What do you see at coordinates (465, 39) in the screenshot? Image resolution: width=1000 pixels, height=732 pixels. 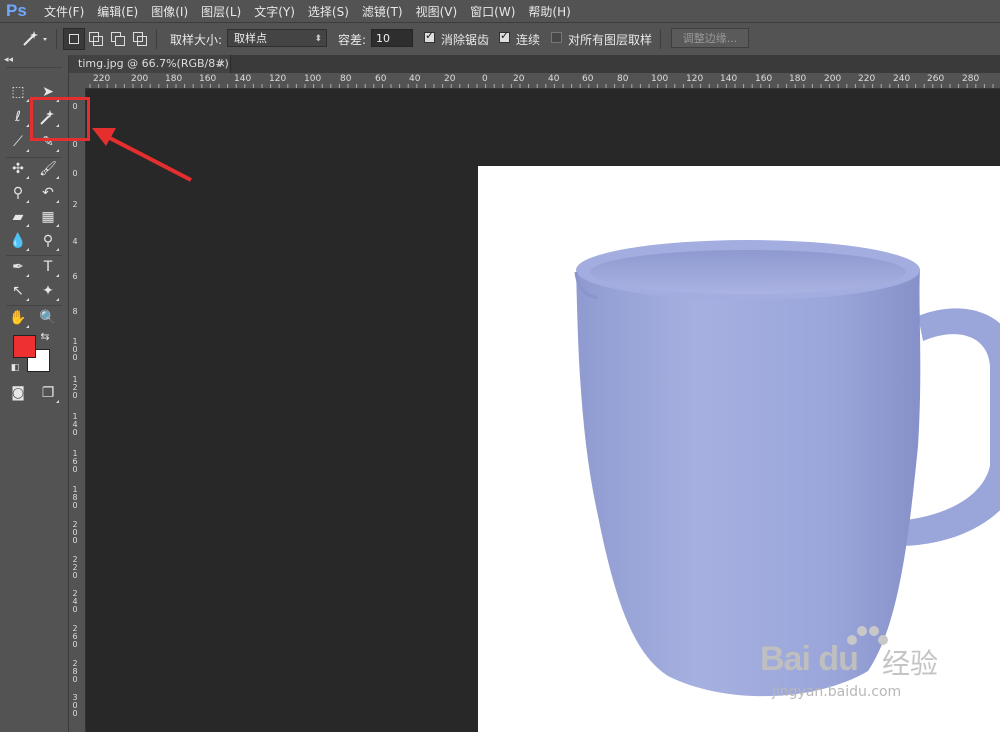 I see `antialias-label: 消除锯齿` at bounding box center [465, 39].